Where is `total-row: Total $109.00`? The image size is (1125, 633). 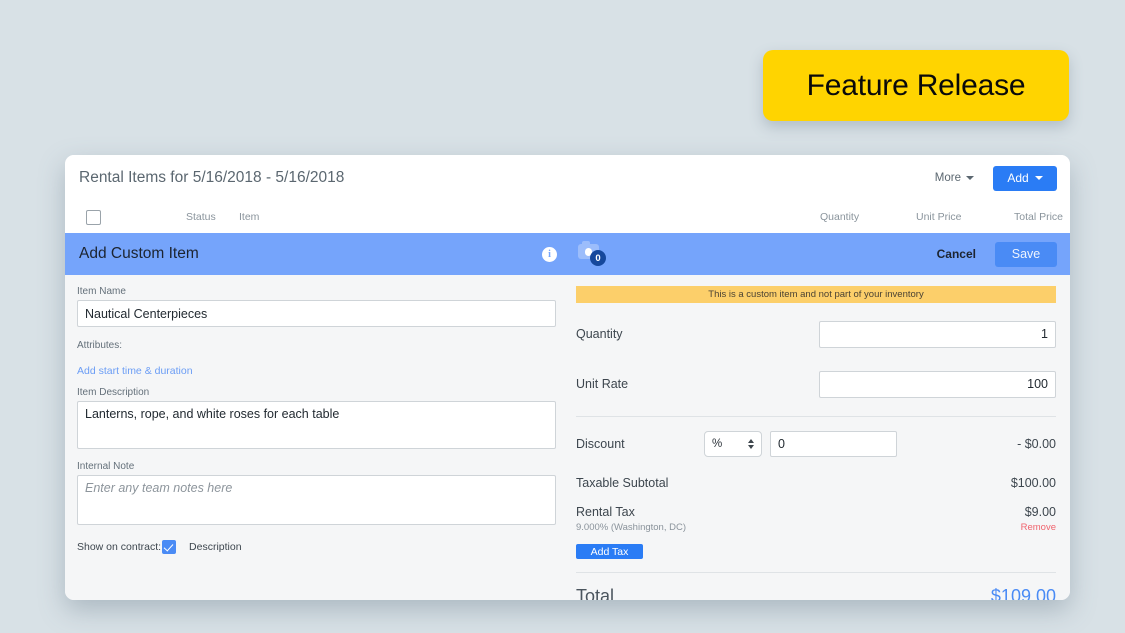
total-row: Total $109.00 is located at coordinates (816, 593).